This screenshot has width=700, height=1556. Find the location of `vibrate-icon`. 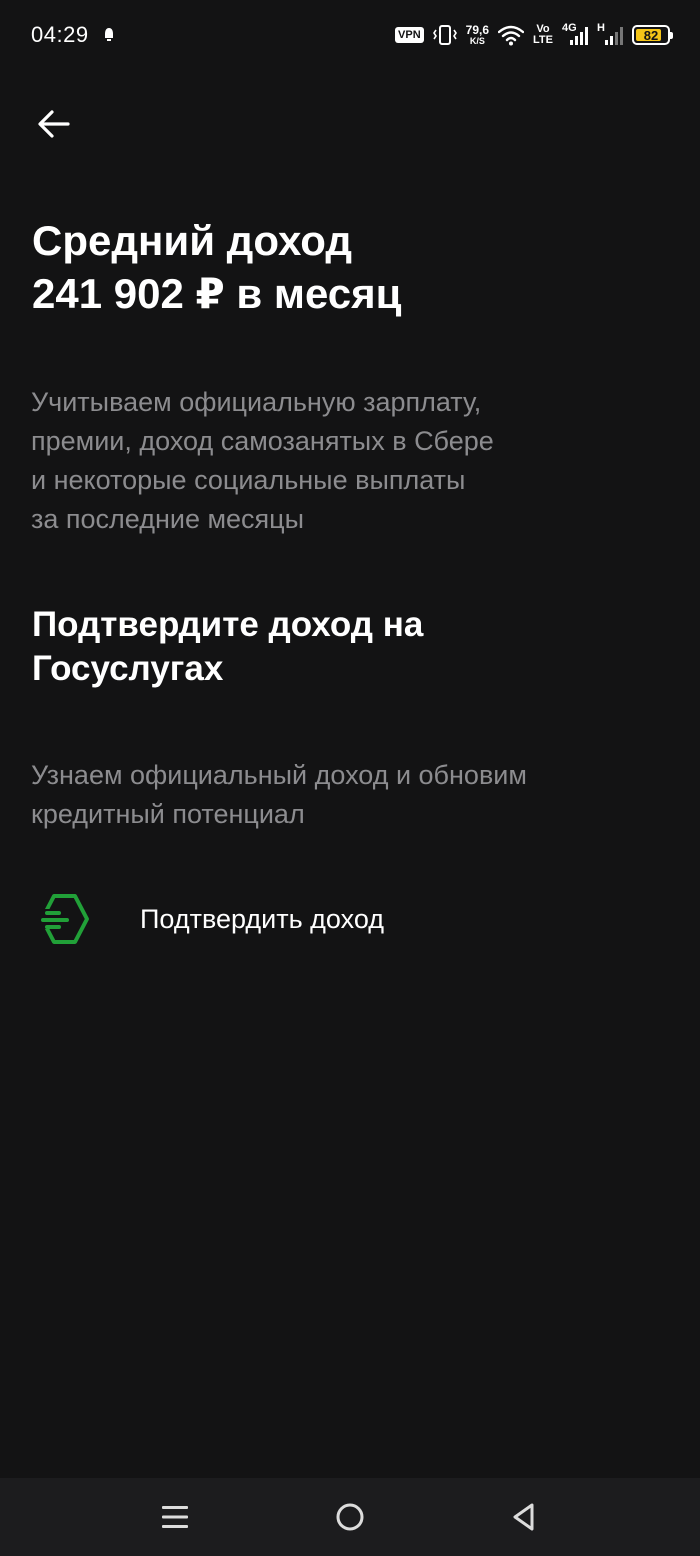

vibrate-icon is located at coordinates (444, 35).